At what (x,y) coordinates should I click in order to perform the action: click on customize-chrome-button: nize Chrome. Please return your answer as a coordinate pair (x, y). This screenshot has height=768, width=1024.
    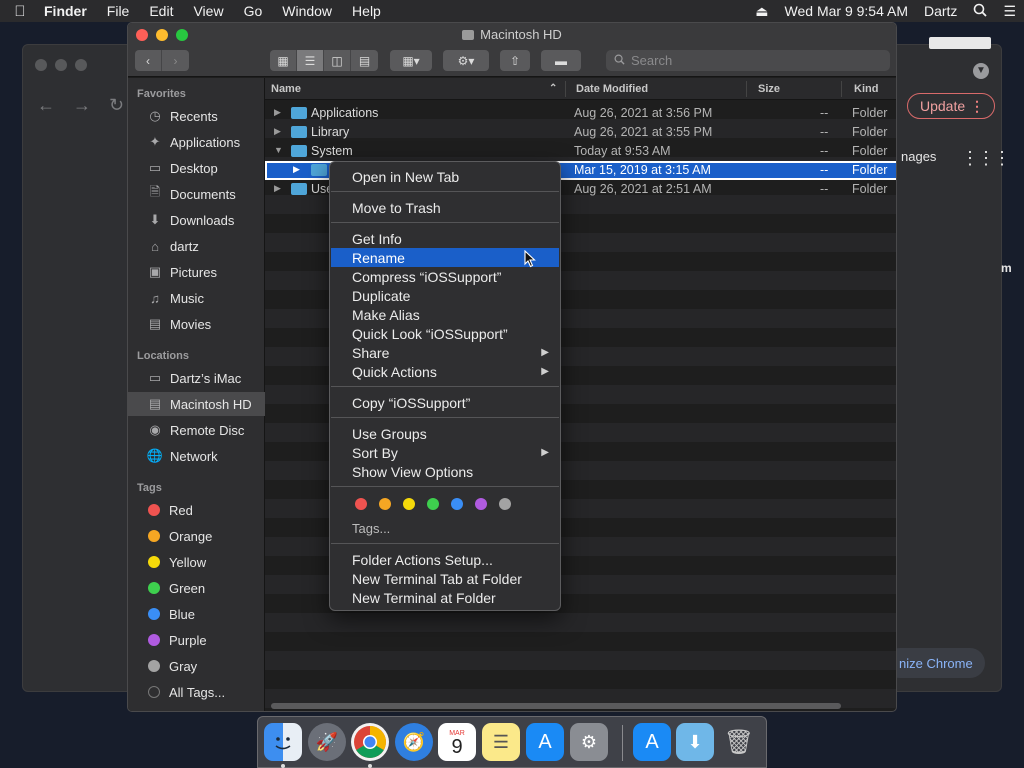
    Looking at the image, I should click on (935, 663).